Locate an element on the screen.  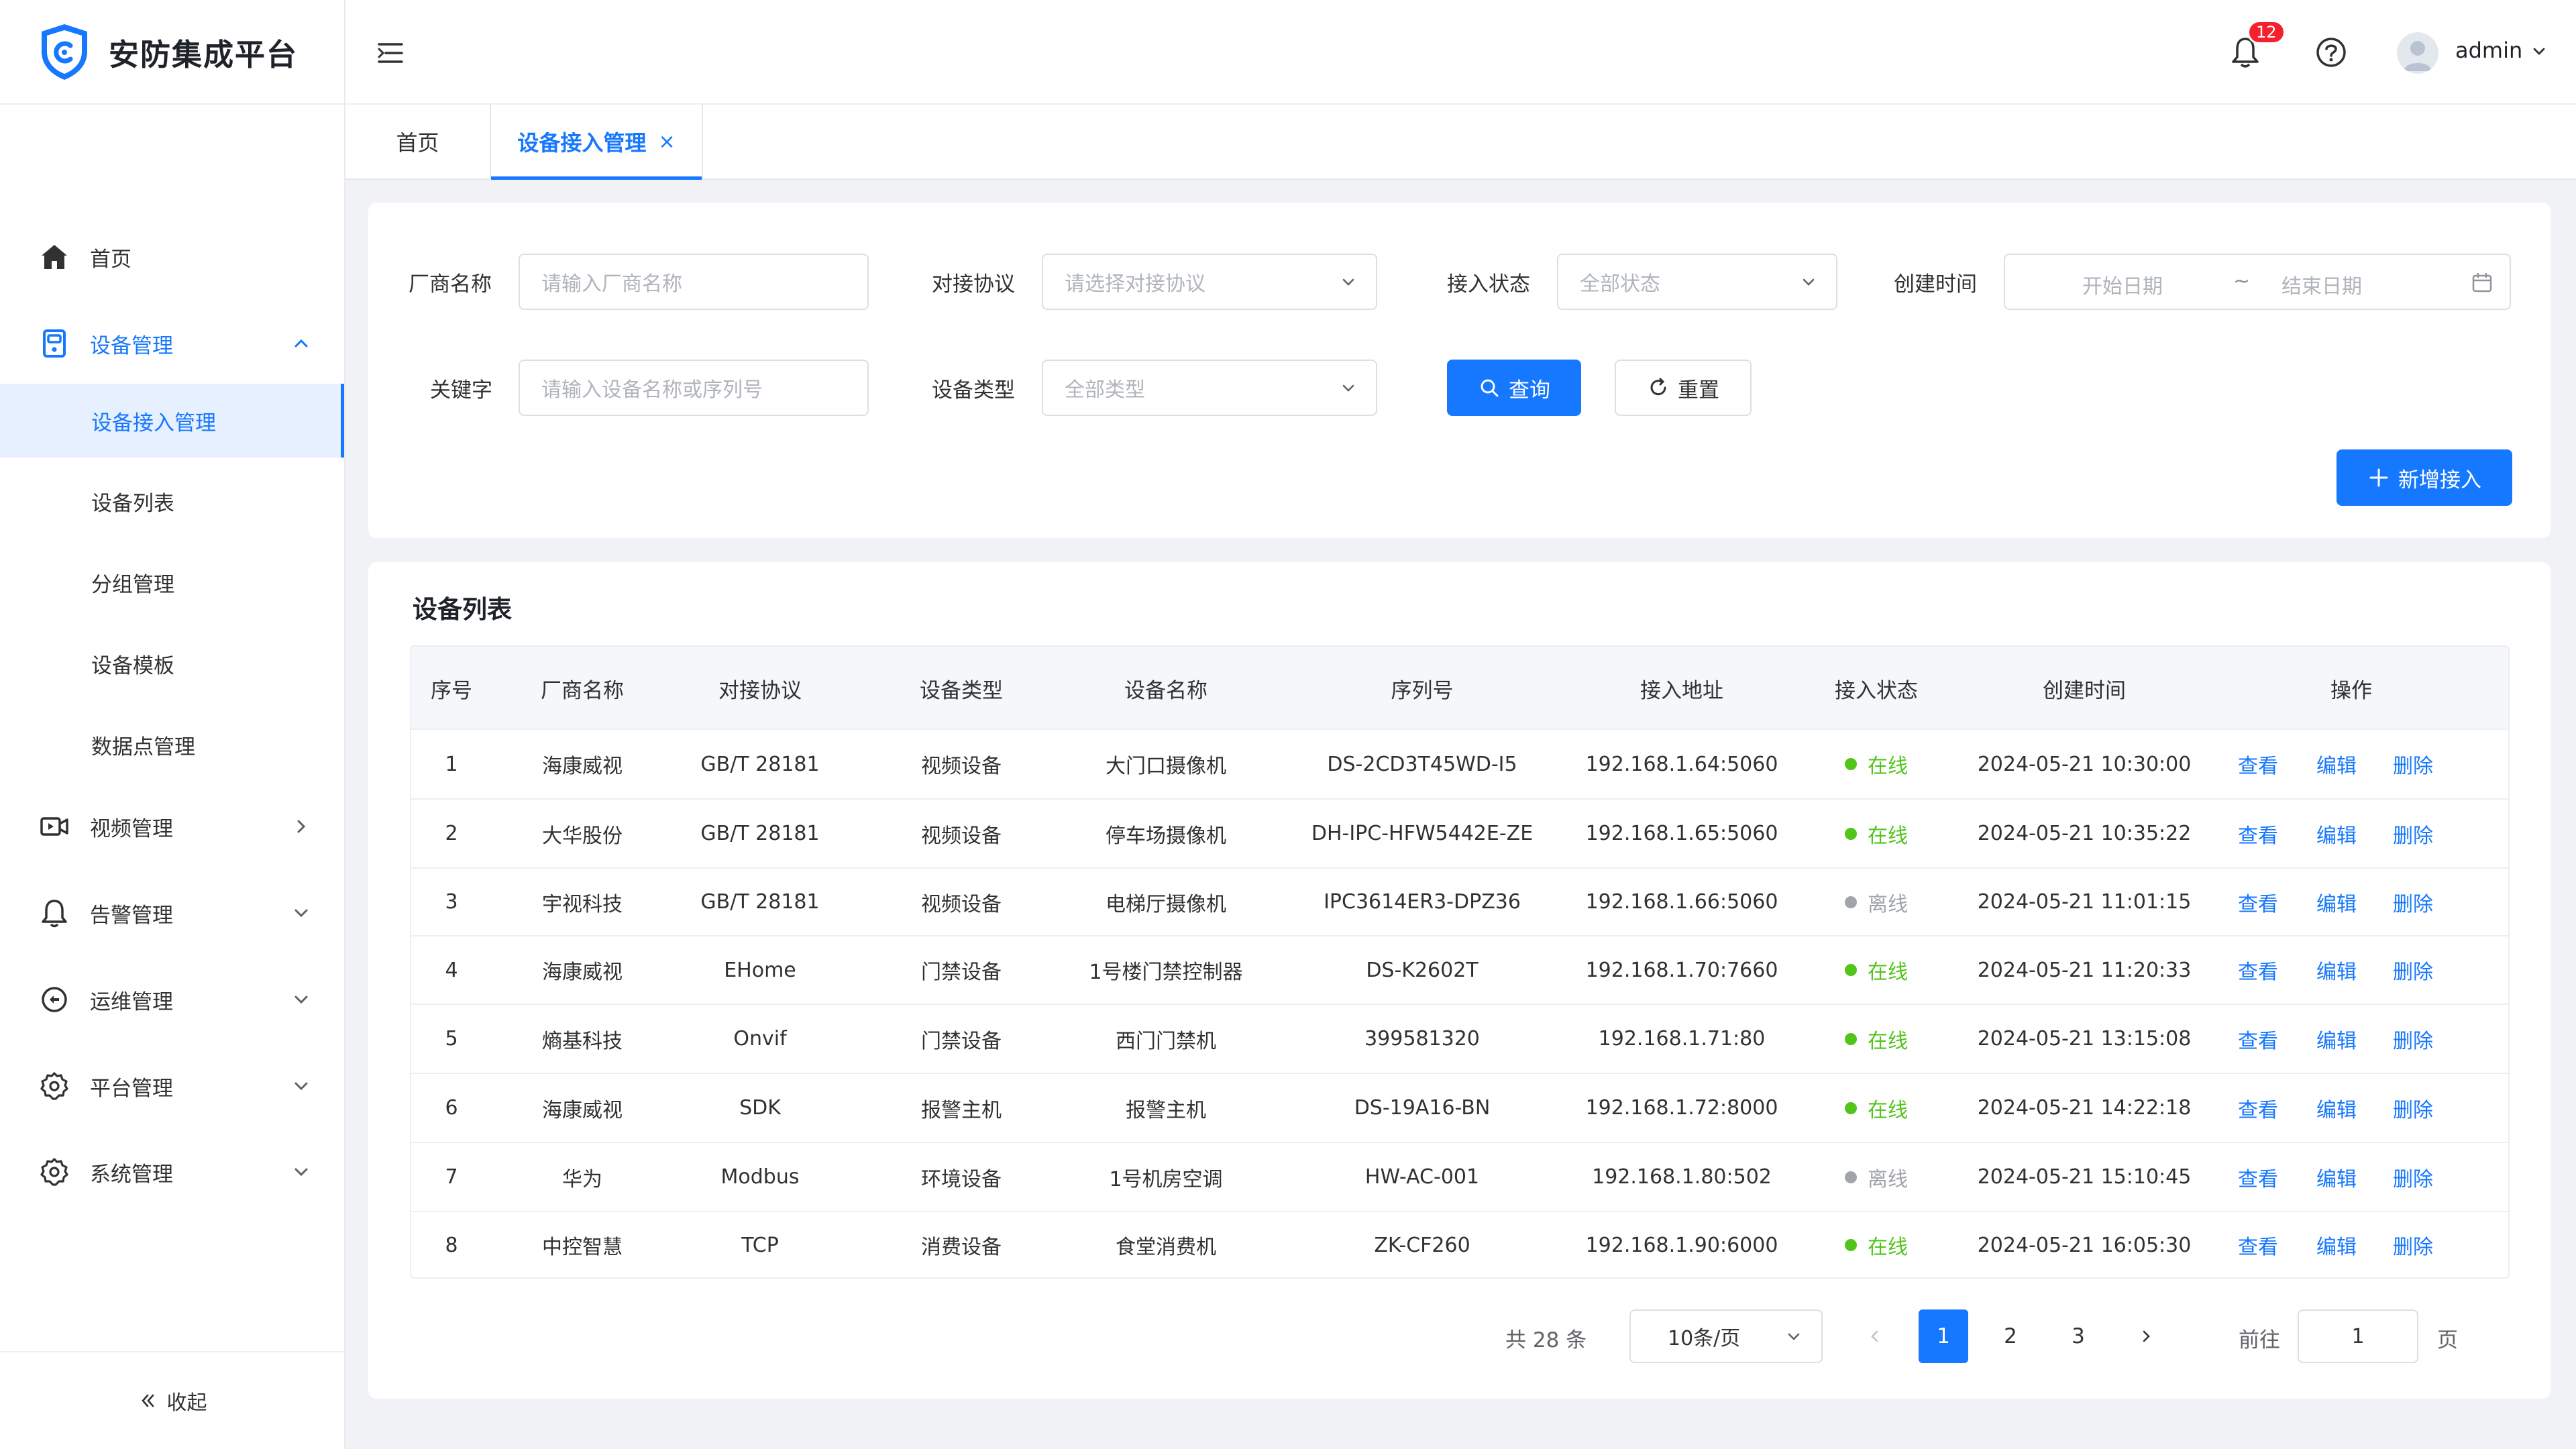
sidebar-subitem-device-access: 设备接入管理 is located at coordinates (172, 421).